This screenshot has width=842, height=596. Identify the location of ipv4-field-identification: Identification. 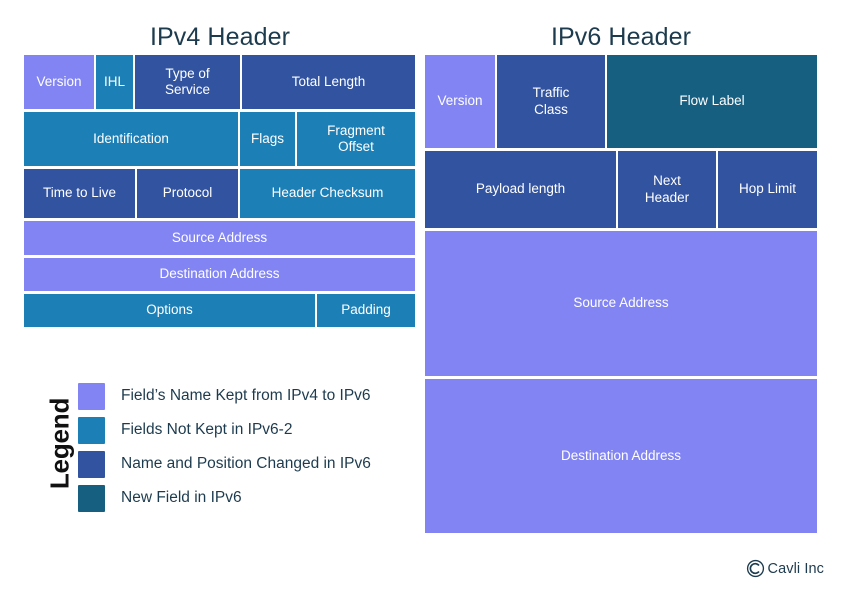
(131, 139).